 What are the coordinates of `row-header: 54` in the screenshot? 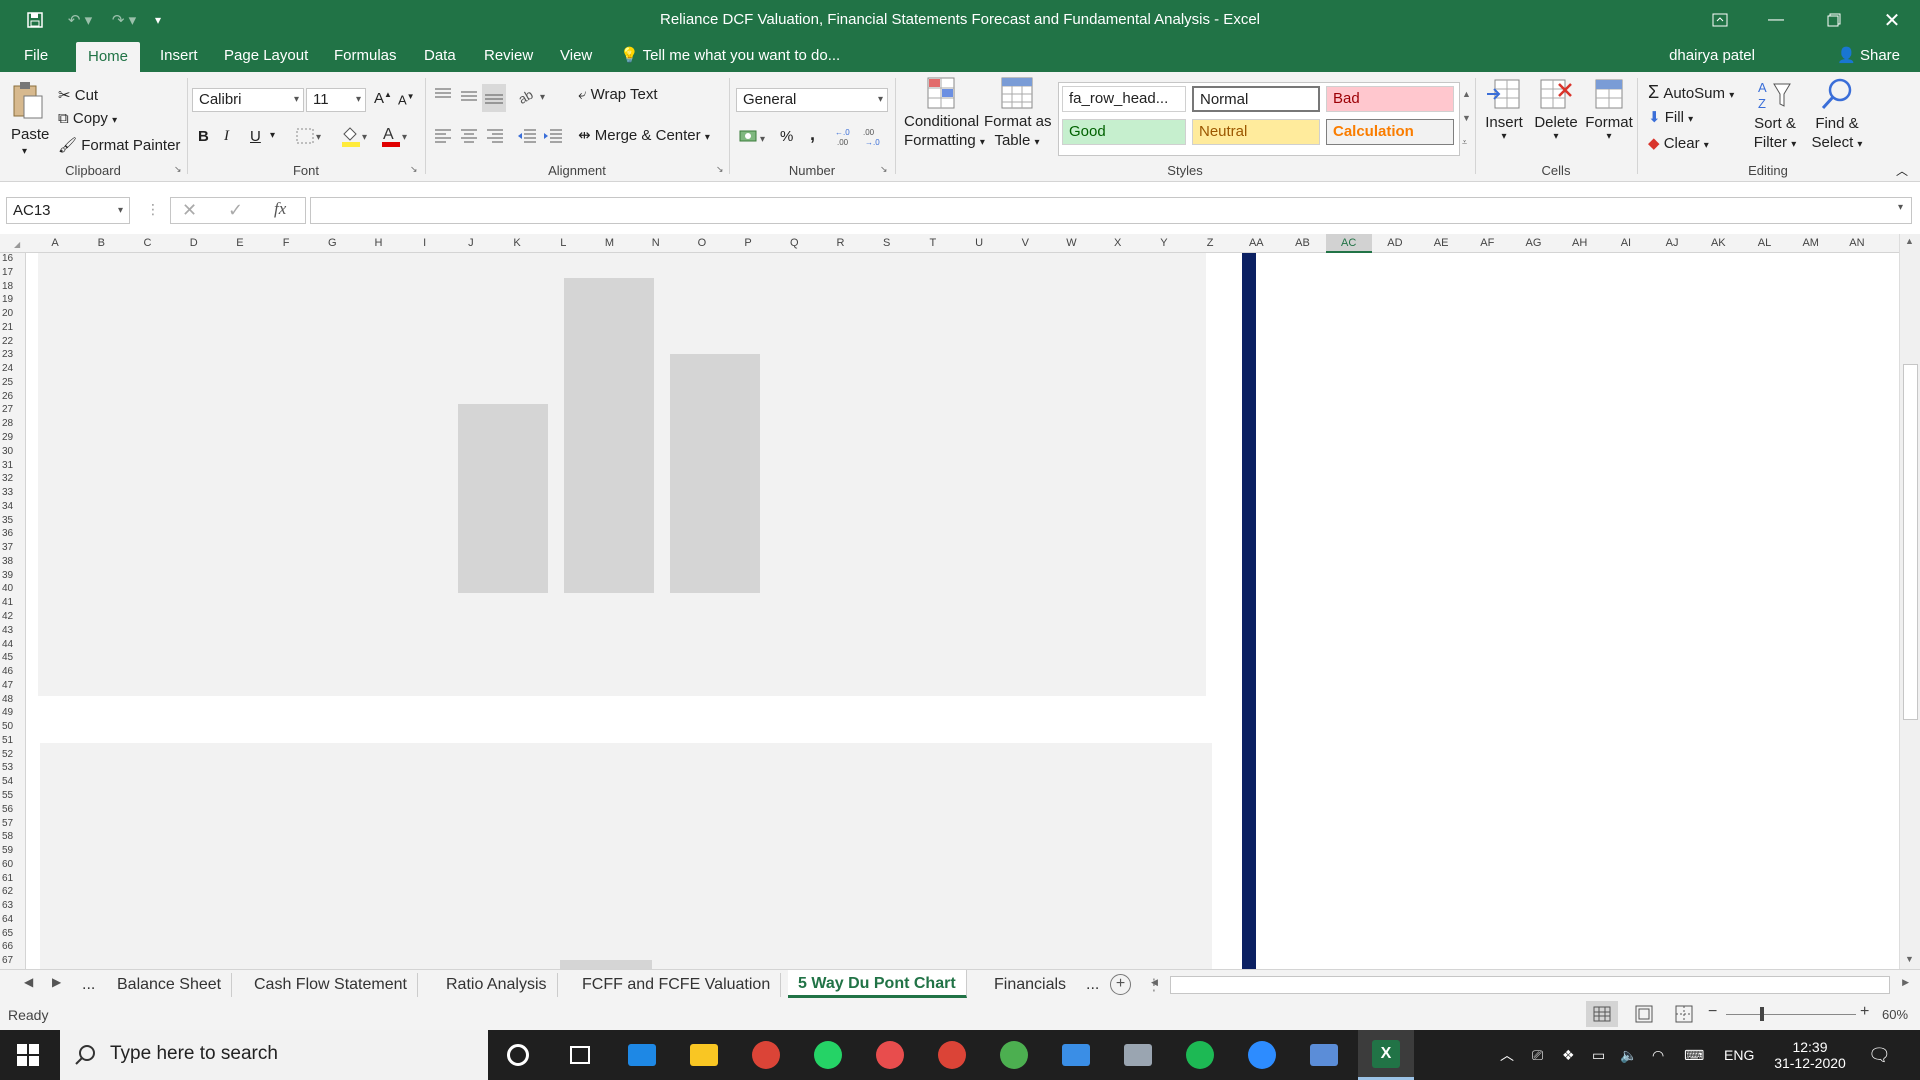 It's located at (7, 781).